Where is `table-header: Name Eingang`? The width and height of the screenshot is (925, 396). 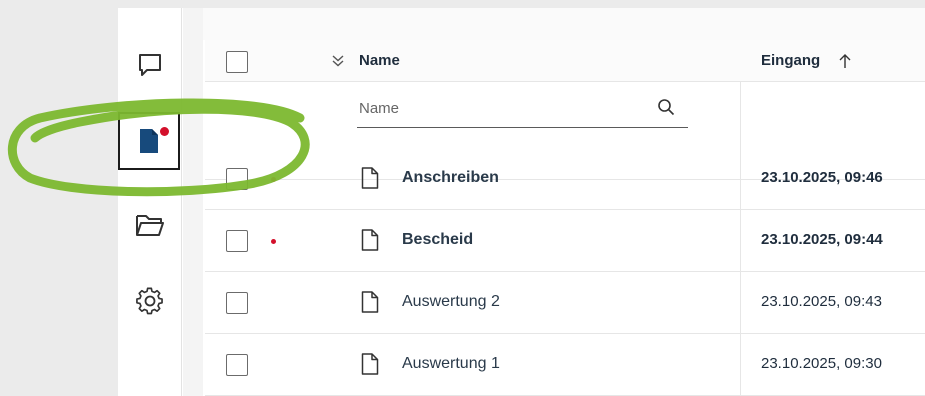 table-header: Name Eingang is located at coordinates (565, 61).